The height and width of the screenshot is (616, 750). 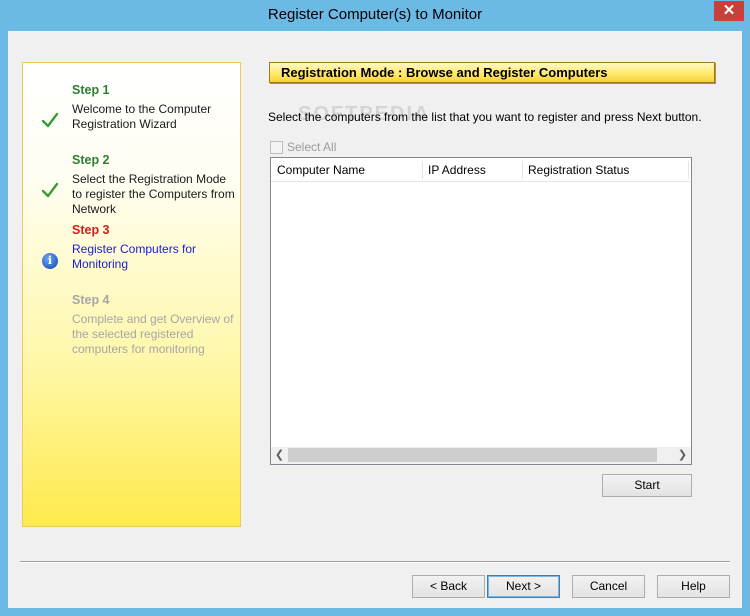 I want to click on window-title: Register Computer(s) to Monitor, so click(x=375, y=14).